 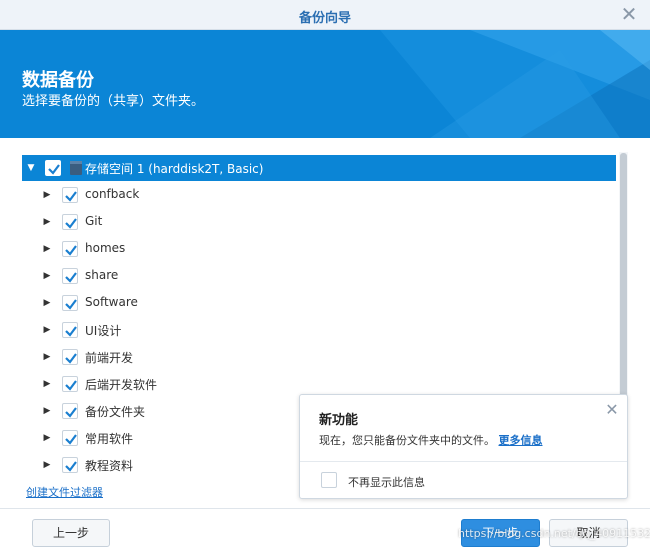 What do you see at coordinates (554, 533) in the screenshot?
I see `watermark: https://blog.csdn.net/qq_40911532` at bounding box center [554, 533].